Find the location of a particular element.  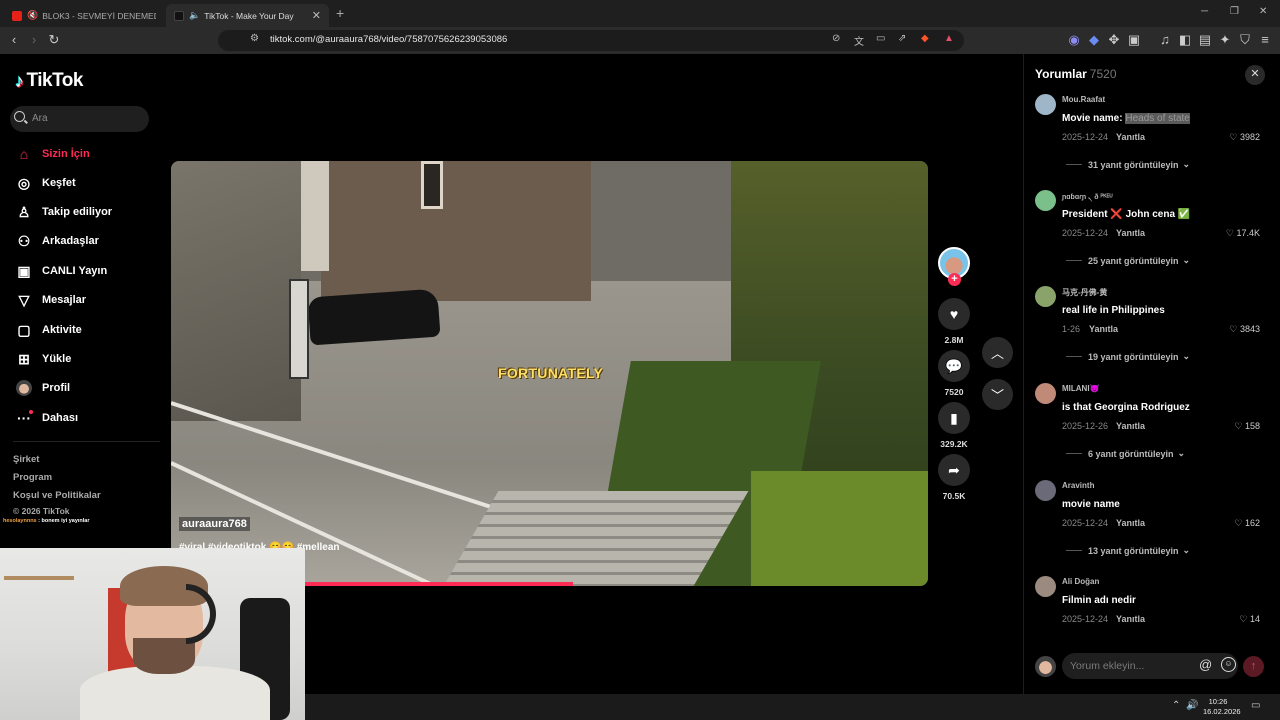

nav-item-more: ··· Dahası is located at coordinates (46, 418).